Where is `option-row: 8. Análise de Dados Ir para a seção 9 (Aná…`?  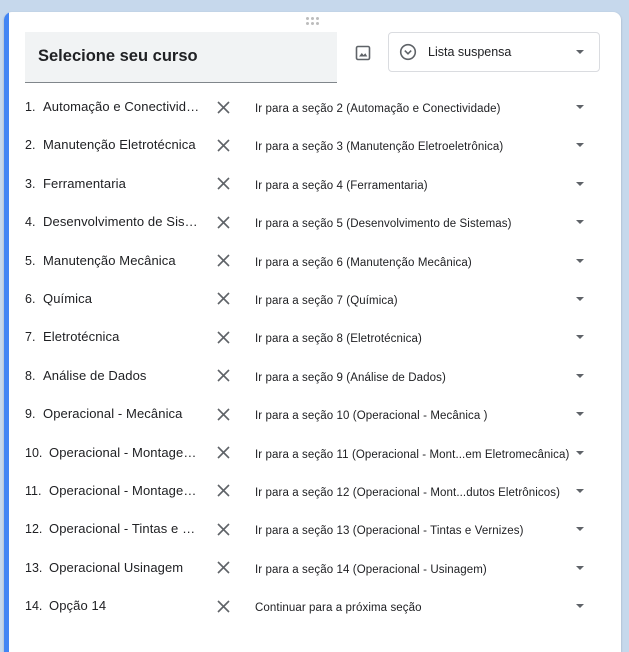
option-row: 8. Análise de Dados Ir para a seção 9 (Aná… is located at coordinates (312, 376).